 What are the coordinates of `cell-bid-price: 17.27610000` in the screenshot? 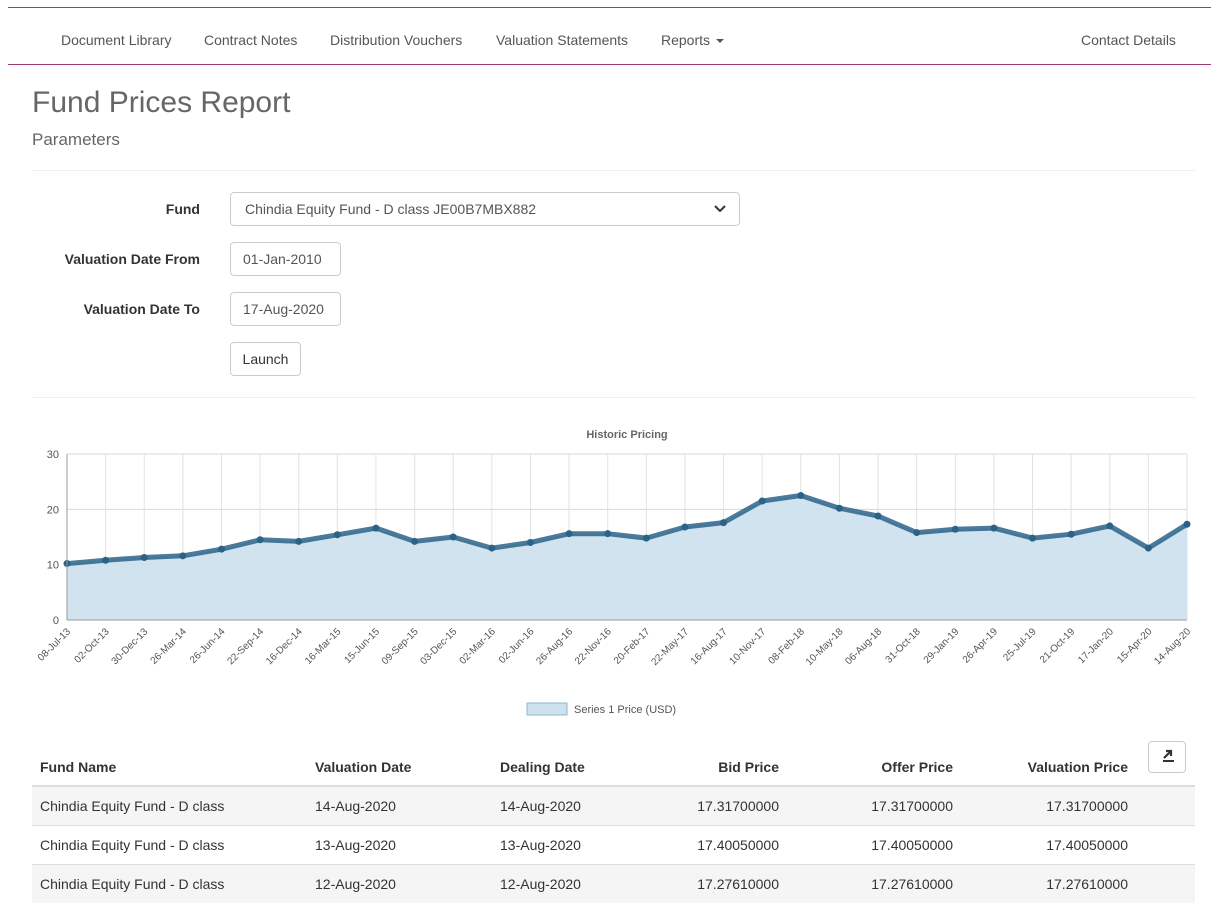 It's located at (709, 884).